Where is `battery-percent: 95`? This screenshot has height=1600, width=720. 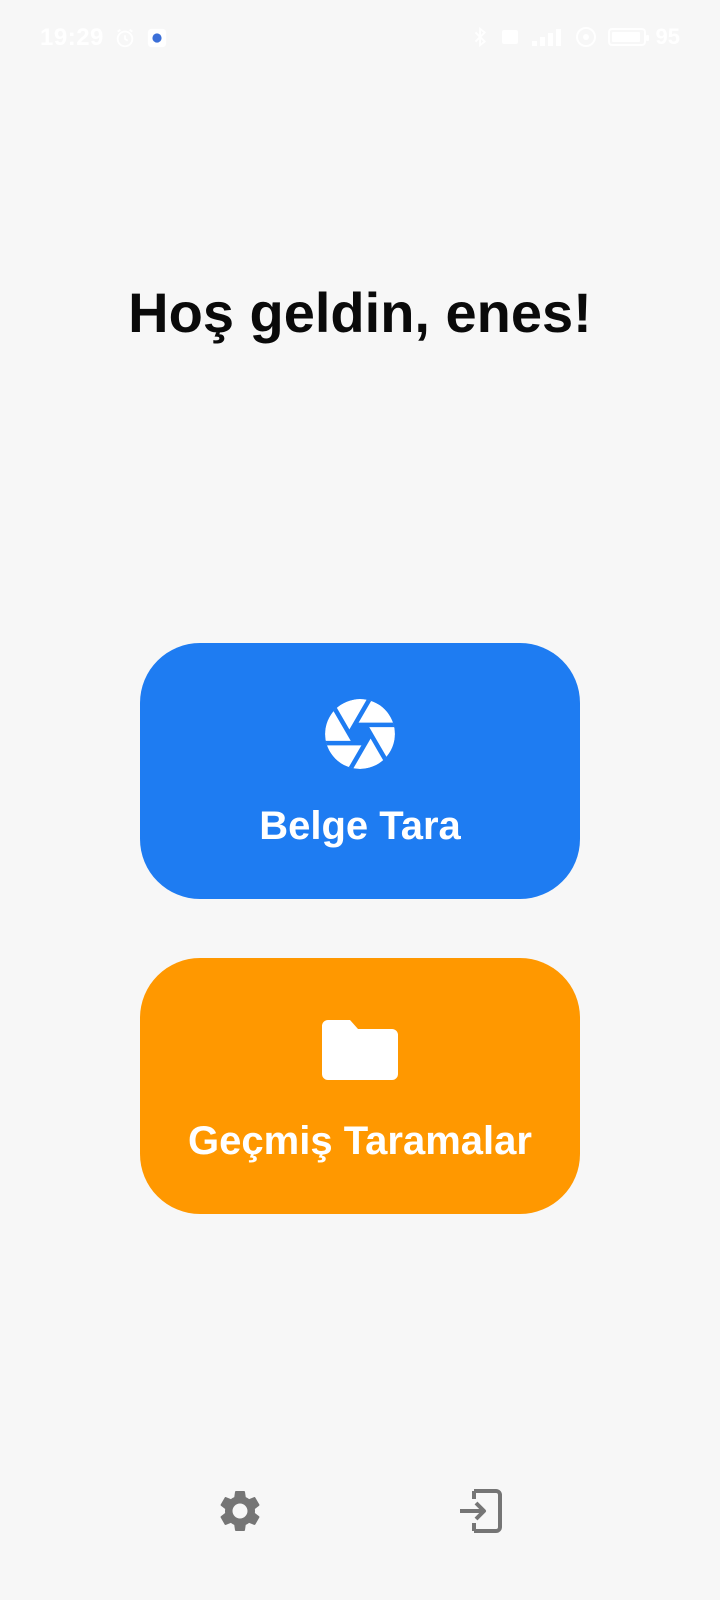
battery-percent: 95 is located at coordinates (667, 36).